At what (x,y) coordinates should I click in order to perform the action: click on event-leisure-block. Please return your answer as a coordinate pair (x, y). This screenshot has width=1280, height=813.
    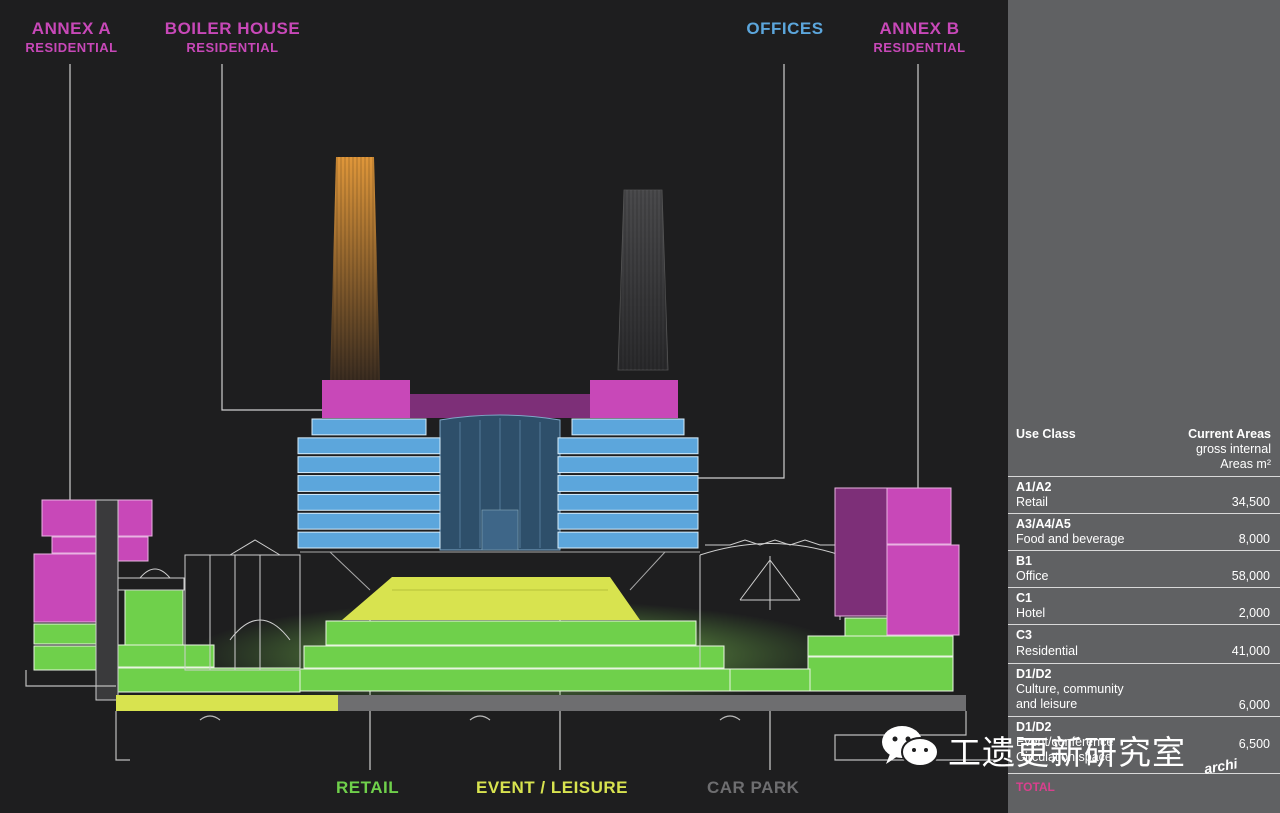
    Looking at the image, I should click on (491, 598).